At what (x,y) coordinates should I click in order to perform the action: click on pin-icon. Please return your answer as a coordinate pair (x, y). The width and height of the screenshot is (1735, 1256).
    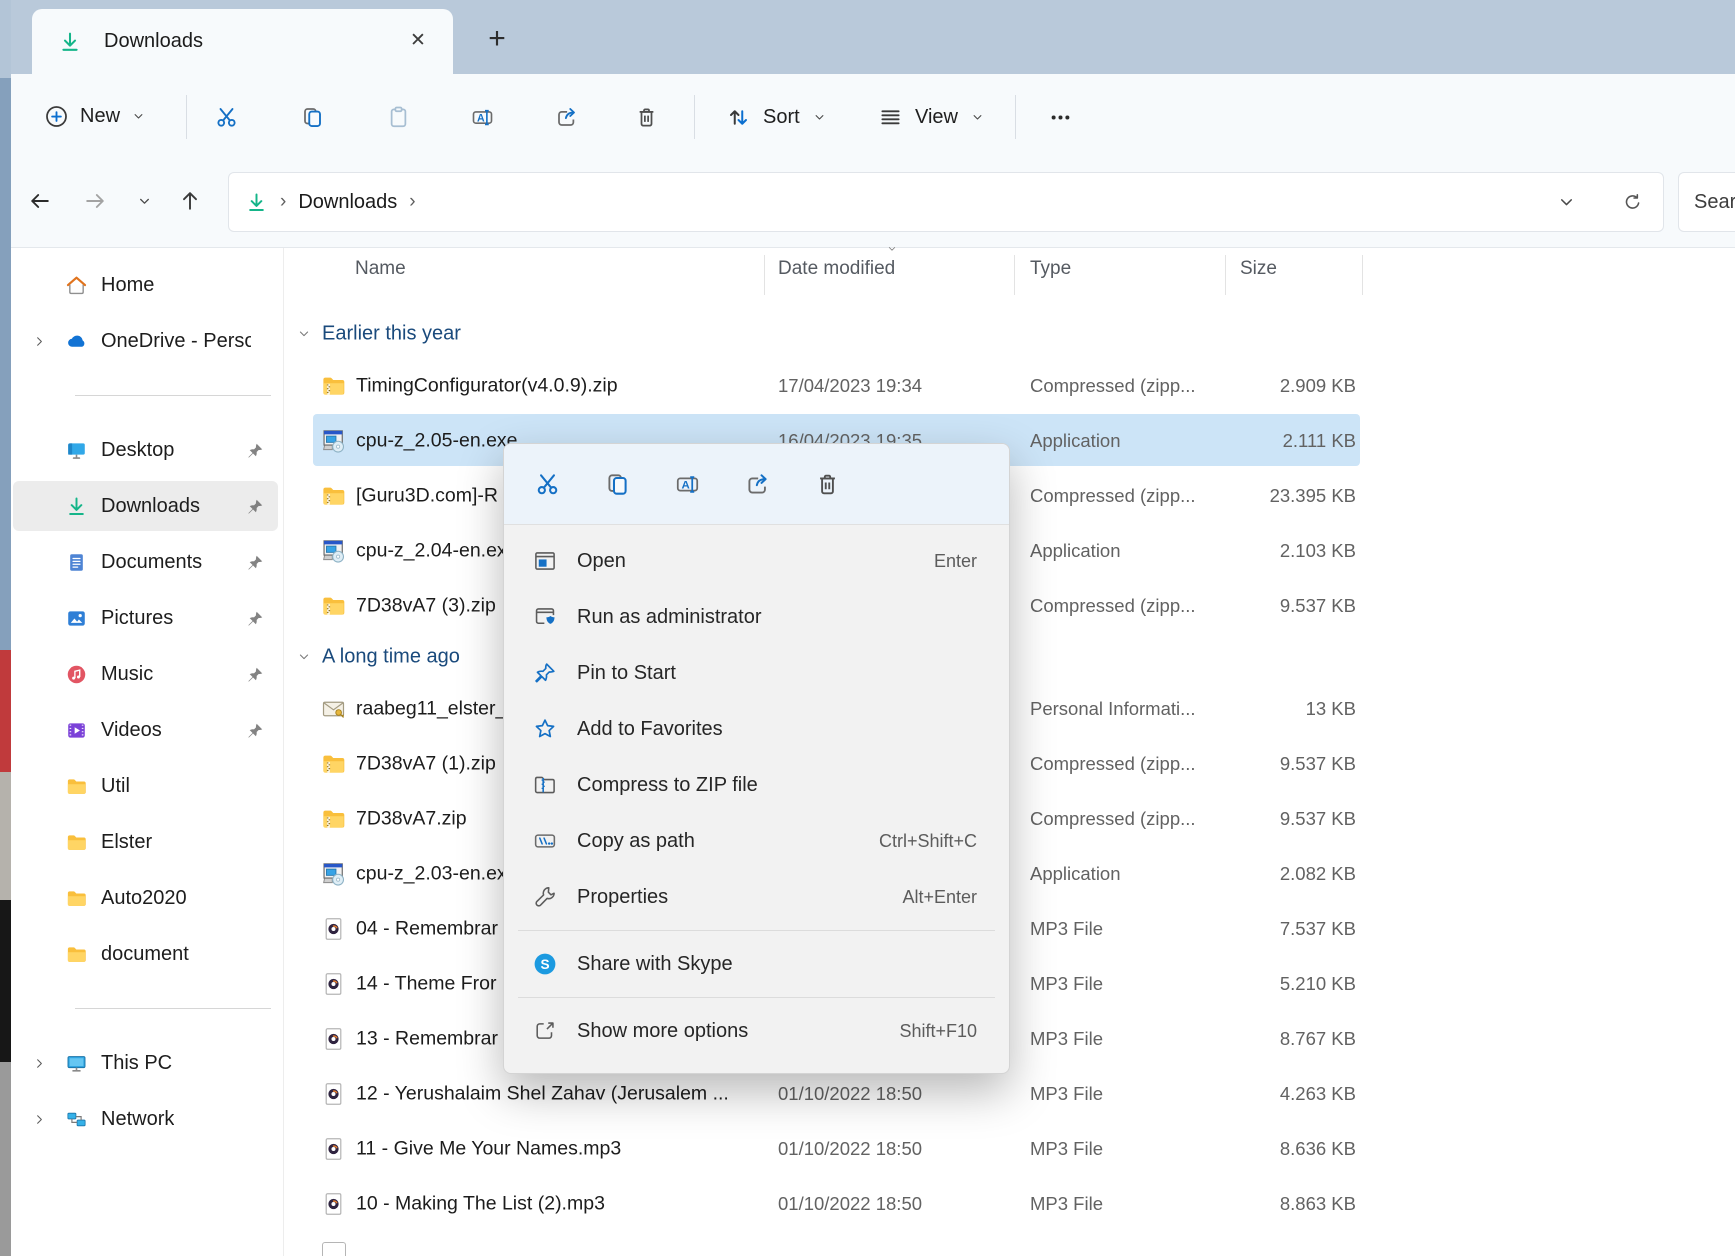
    Looking at the image, I should click on (255, 506).